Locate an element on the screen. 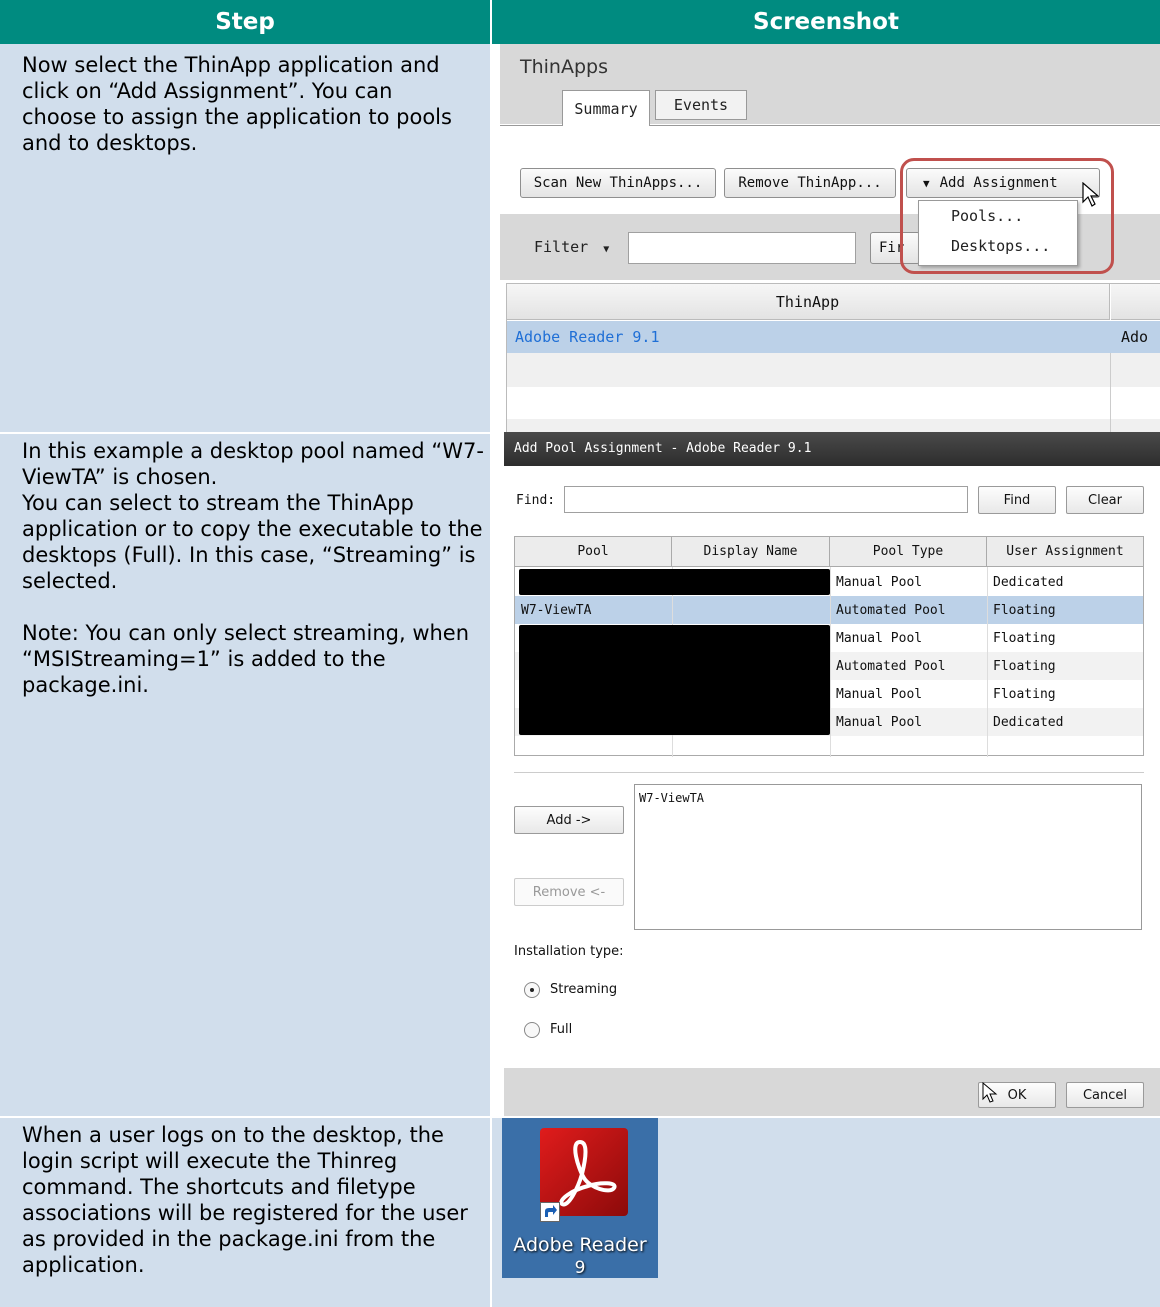 The height and width of the screenshot is (1307, 1160). tab-summary-label: Summary is located at coordinates (606, 108).